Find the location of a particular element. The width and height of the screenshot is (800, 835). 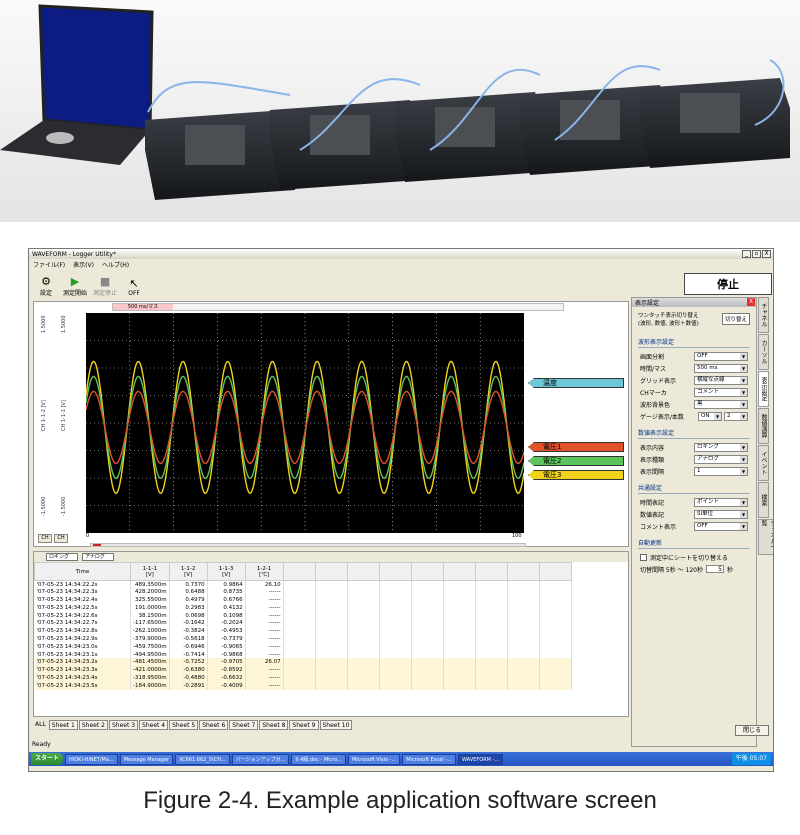

vtab-item: 表示設定 is located at coordinates (763, 389).